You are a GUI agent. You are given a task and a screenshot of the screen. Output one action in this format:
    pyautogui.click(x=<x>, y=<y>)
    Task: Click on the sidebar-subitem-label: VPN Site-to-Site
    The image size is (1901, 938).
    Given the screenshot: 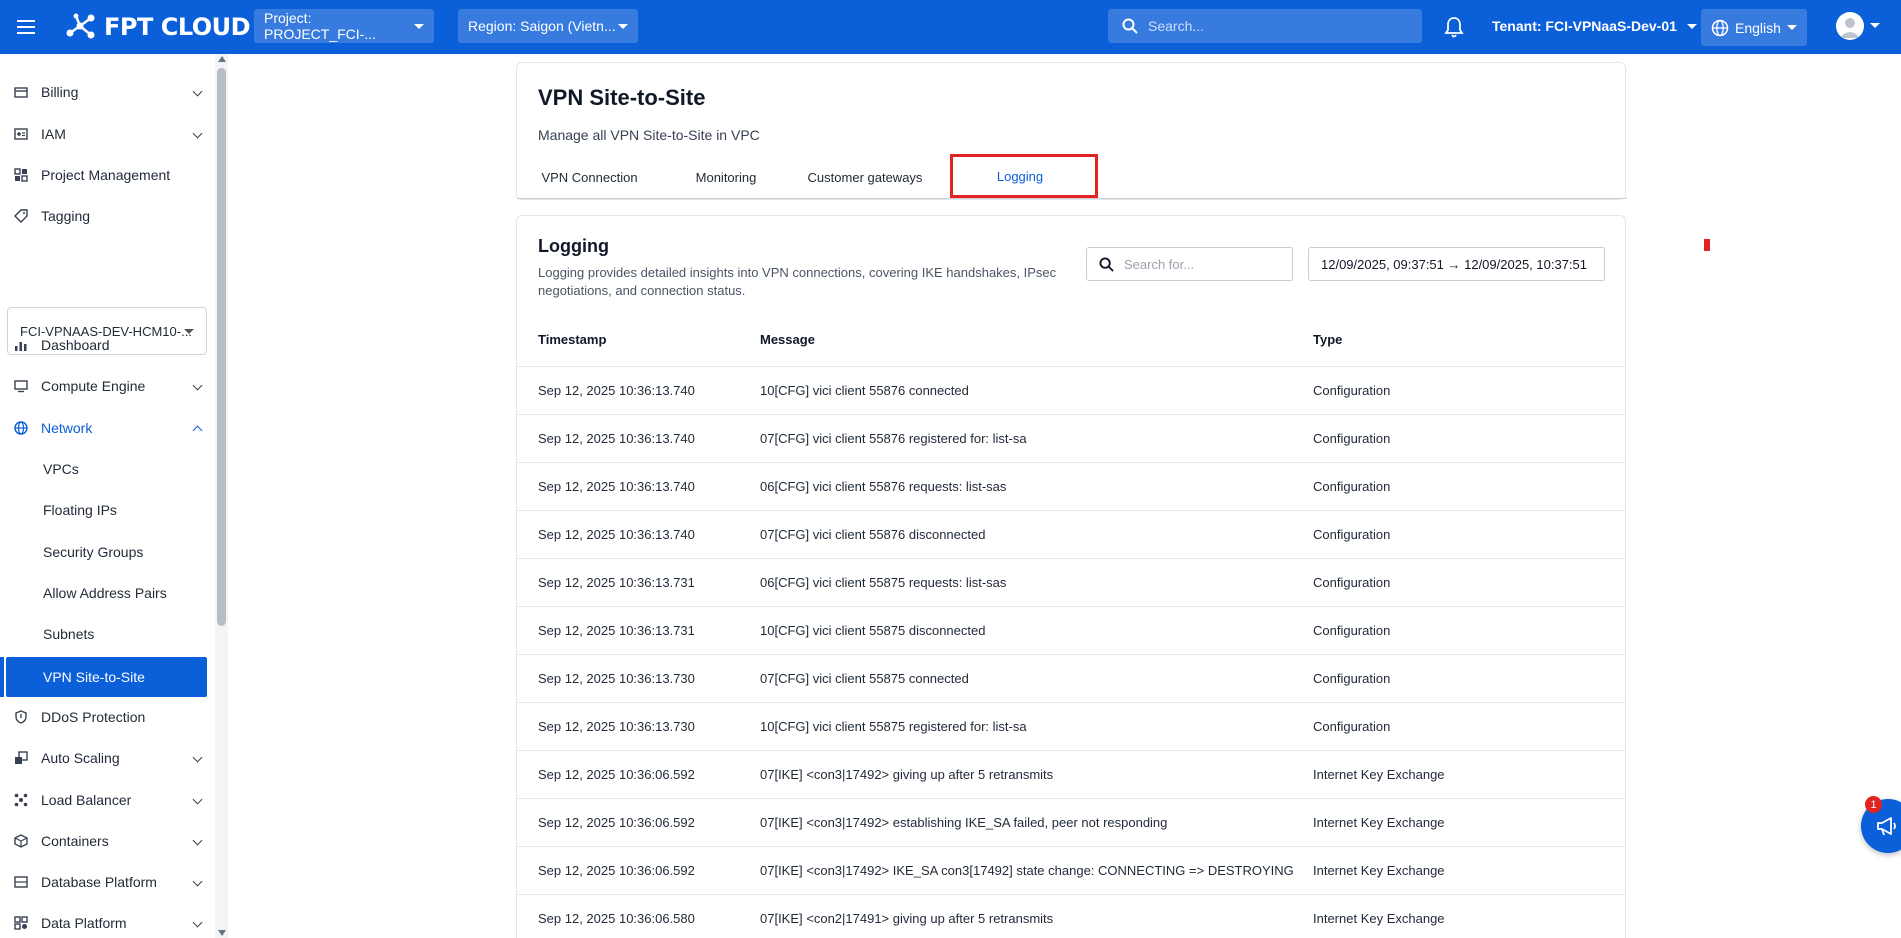 What is the action you would take?
    pyautogui.click(x=94, y=677)
    